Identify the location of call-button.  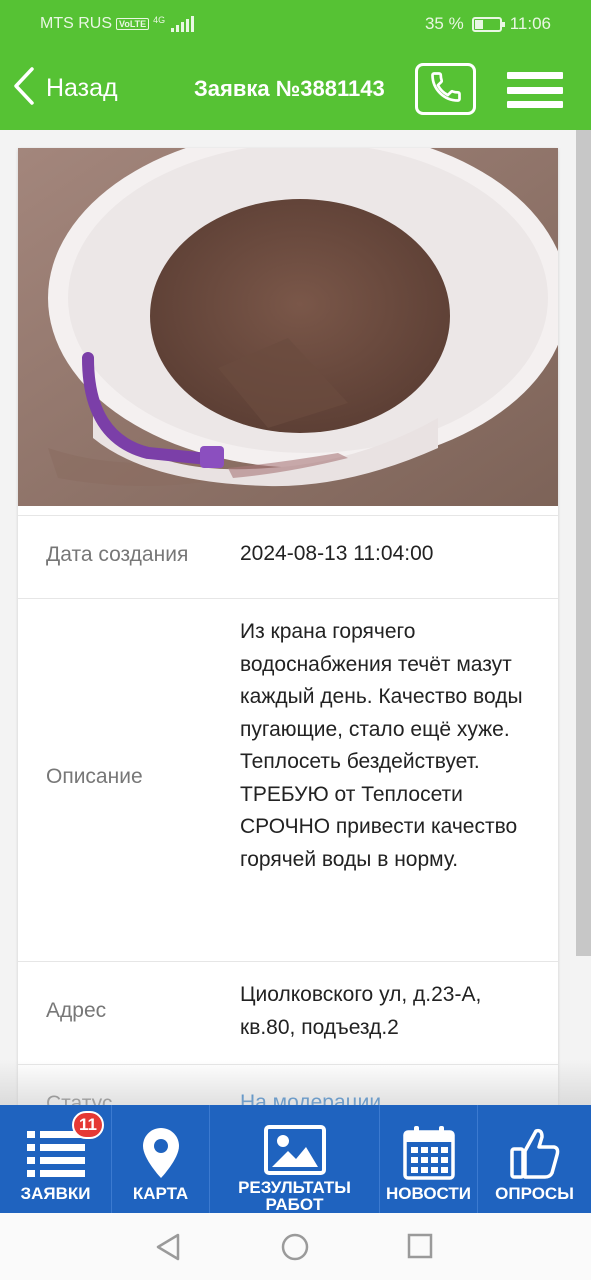
(445, 89).